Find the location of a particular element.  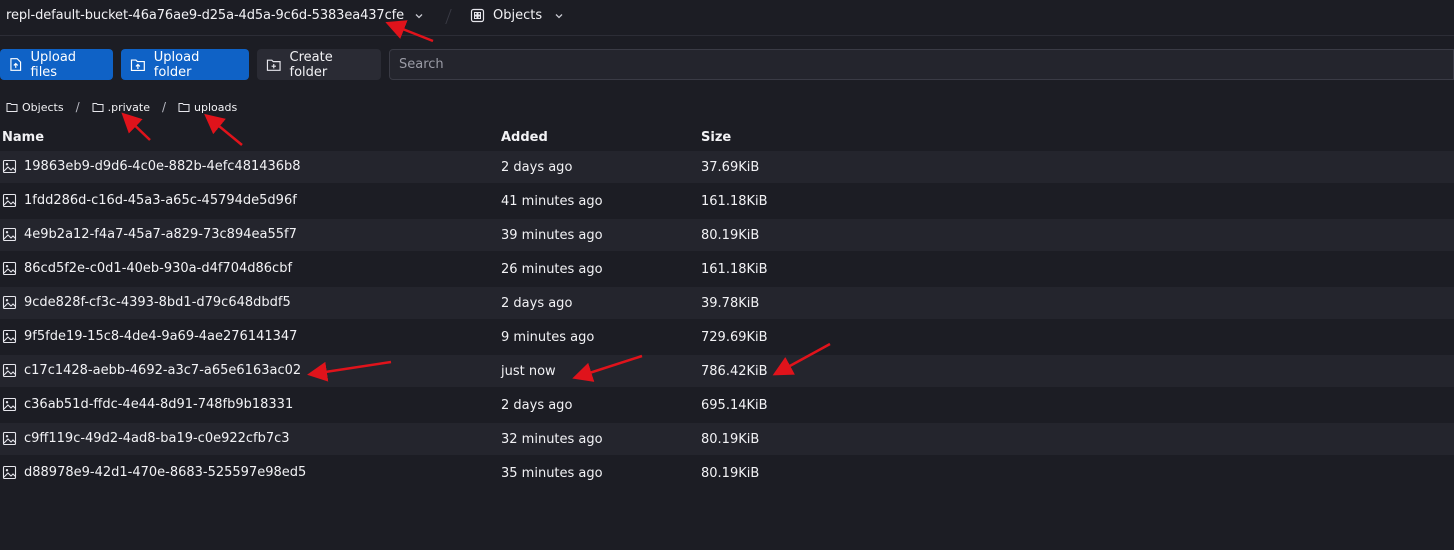

object-name: d88978e9-42d1-470e-8683-525597e98ed5 is located at coordinates (165, 472).